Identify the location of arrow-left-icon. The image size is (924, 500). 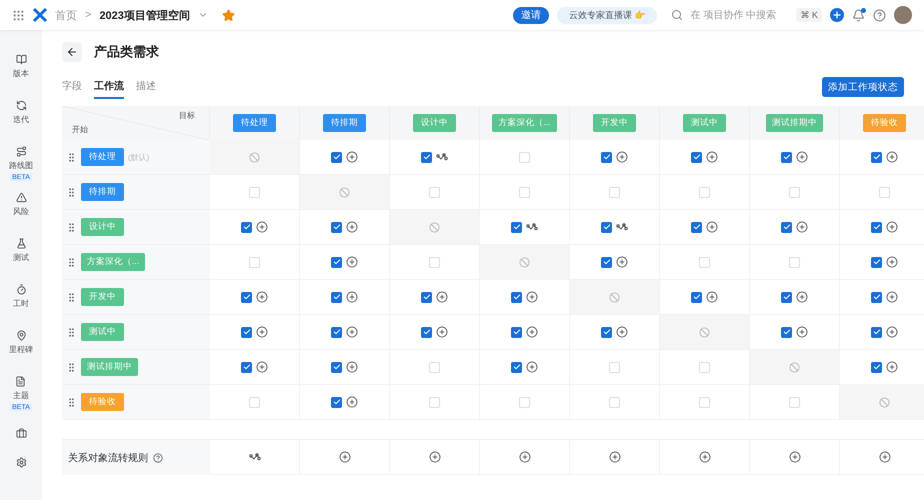
(72, 52).